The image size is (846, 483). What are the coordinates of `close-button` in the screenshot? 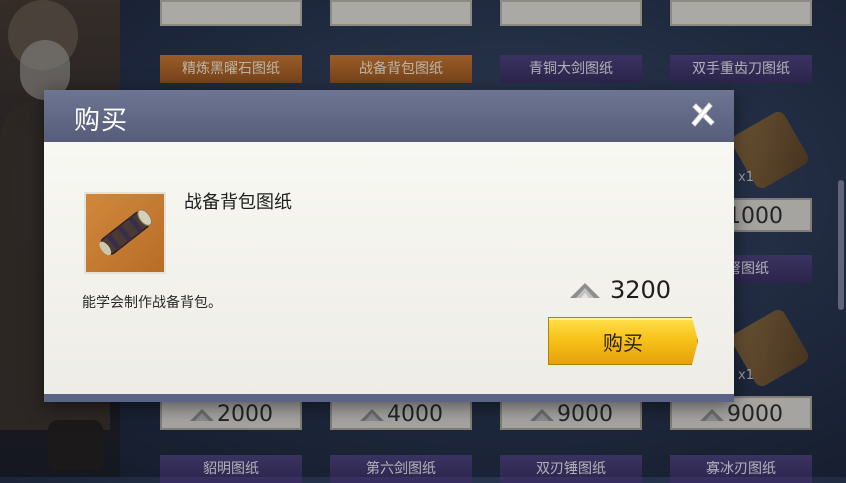 It's located at (703, 115).